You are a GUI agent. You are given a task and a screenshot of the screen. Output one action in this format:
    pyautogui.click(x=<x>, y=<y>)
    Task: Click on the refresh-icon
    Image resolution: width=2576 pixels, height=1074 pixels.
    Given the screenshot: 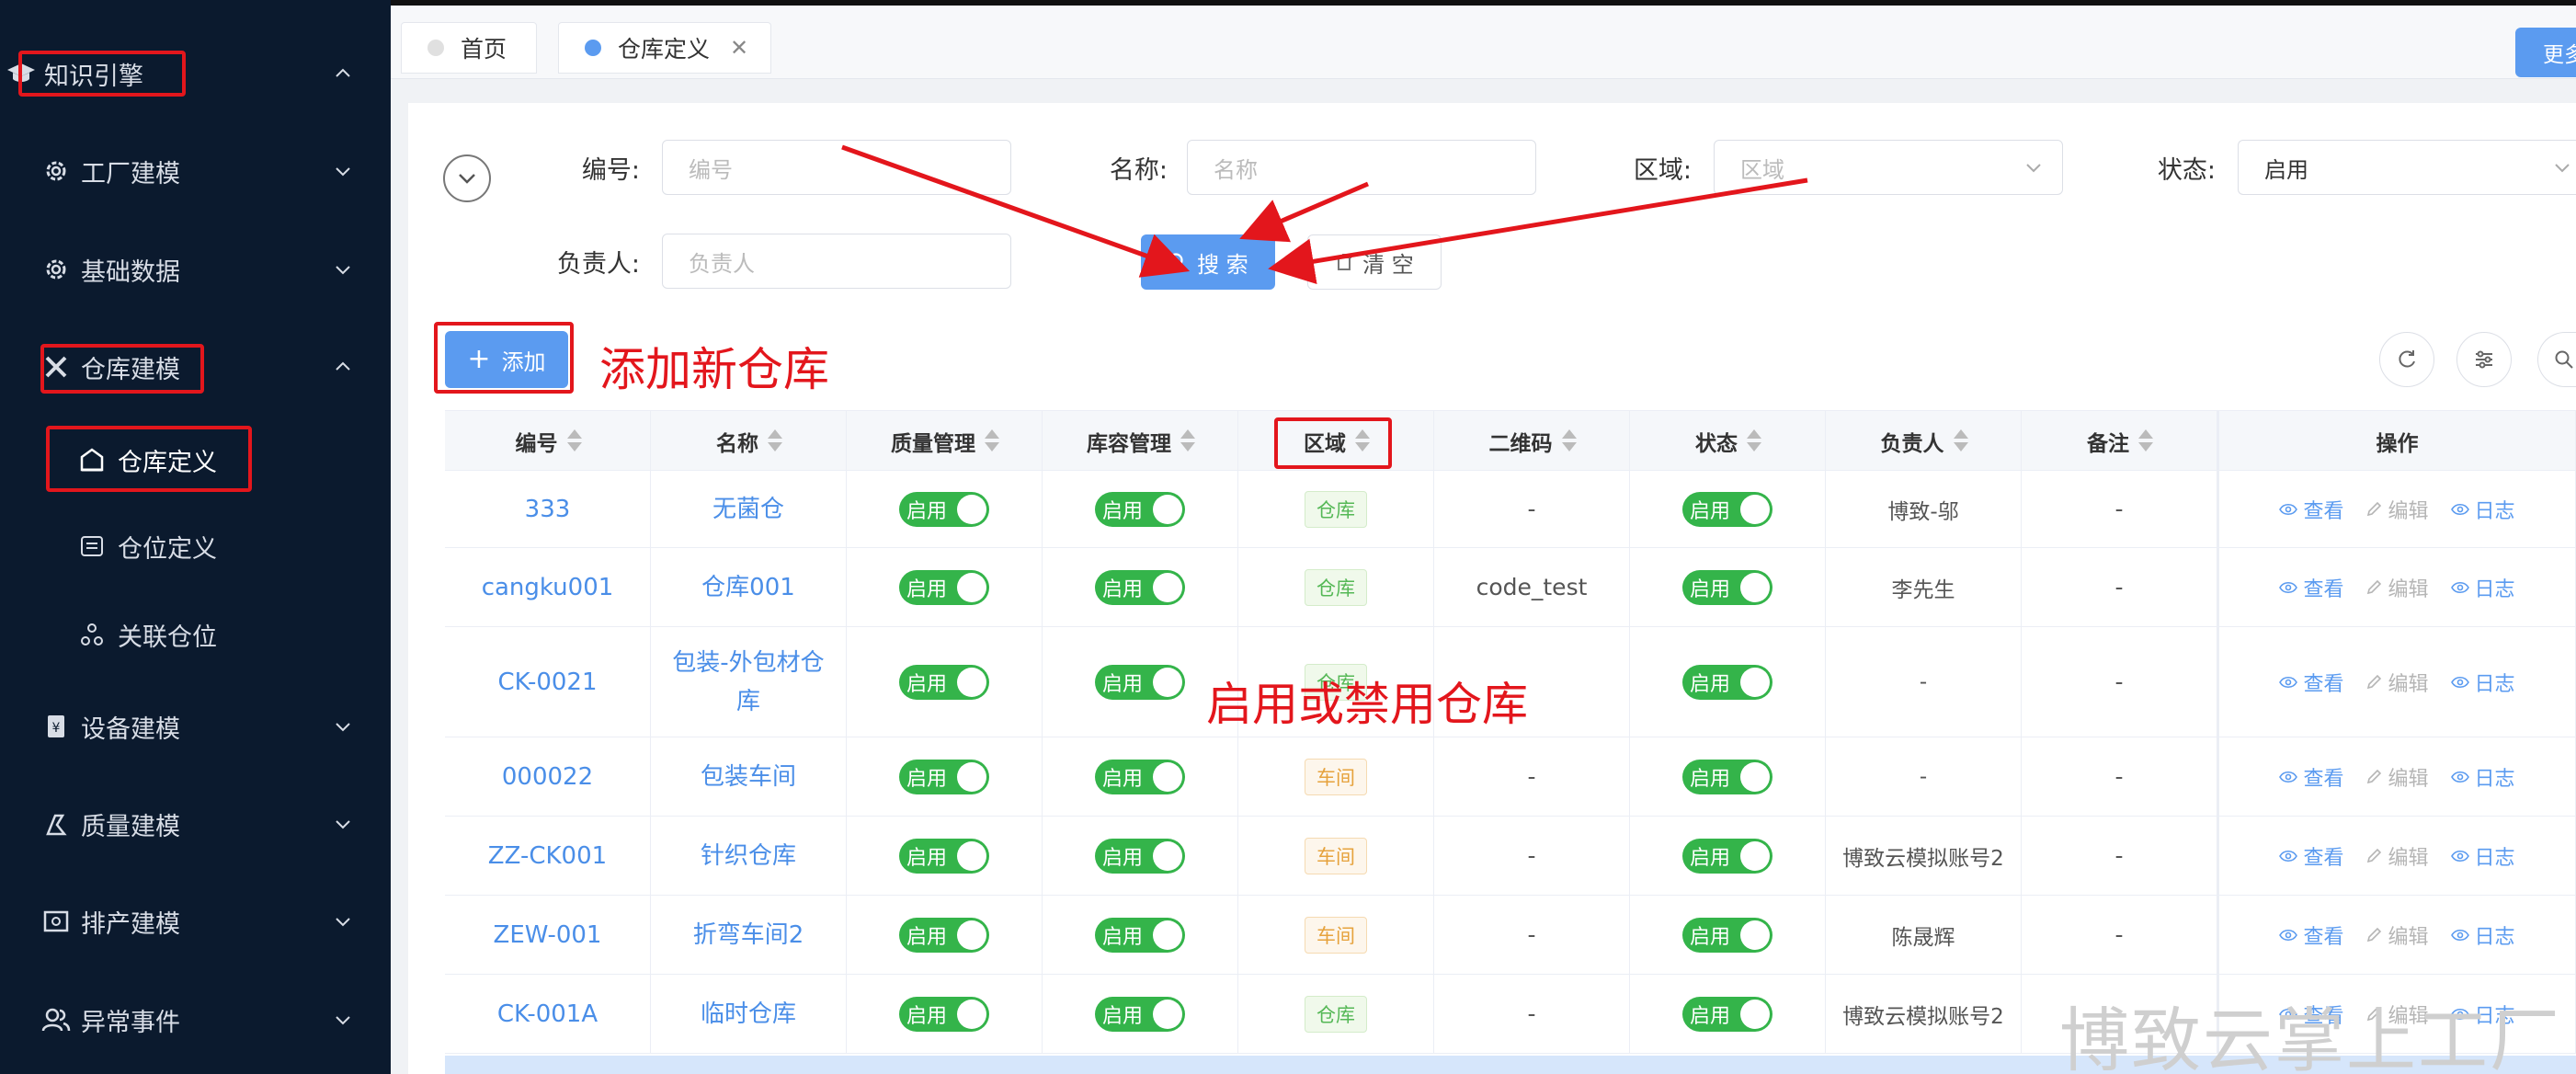 What is the action you would take?
    pyautogui.click(x=2407, y=359)
    